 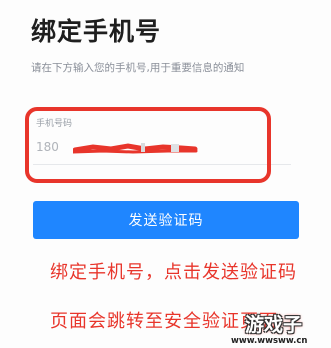 I want to click on send-code-button: 发送验证码, so click(x=166, y=220).